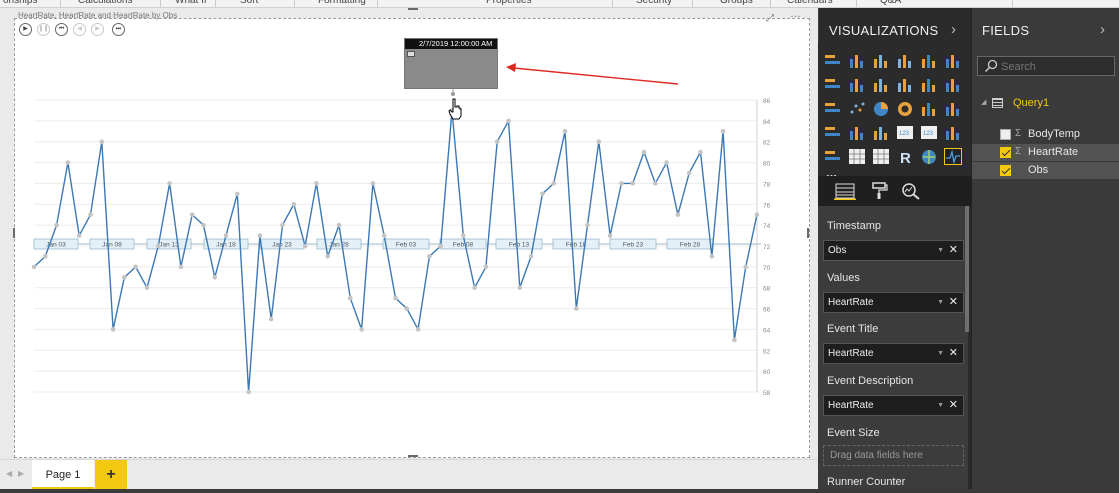 Image resolution: width=1119 pixels, height=493 pixels. I want to click on table-node-query1: ◢ Query1, so click(1046, 104).